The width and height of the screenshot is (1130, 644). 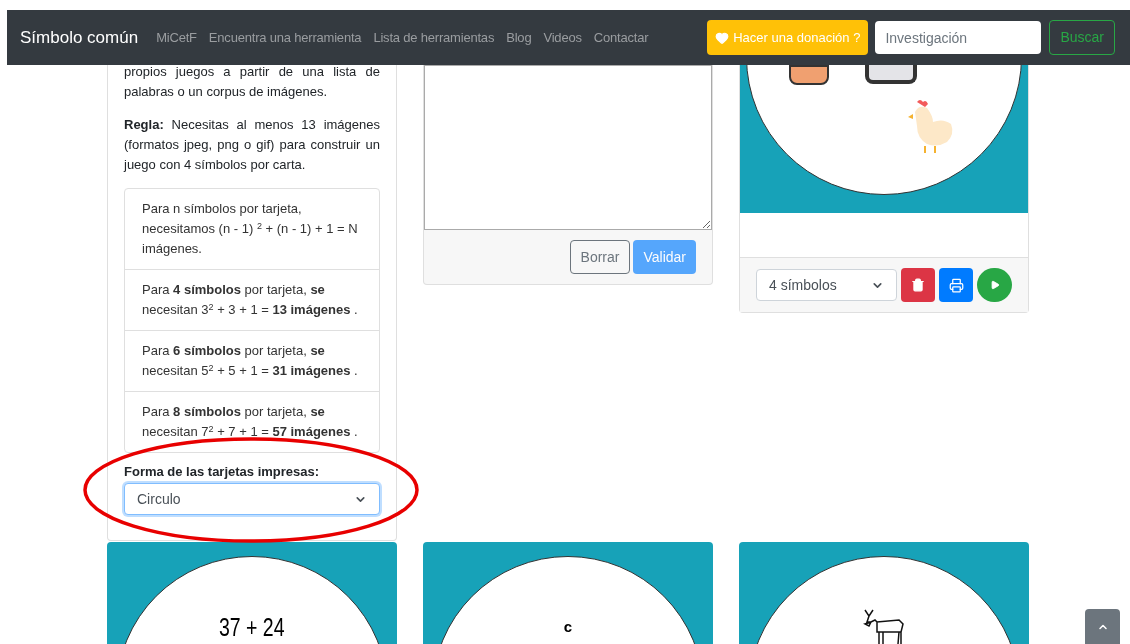 I want to click on print-button, so click(x=956, y=285).